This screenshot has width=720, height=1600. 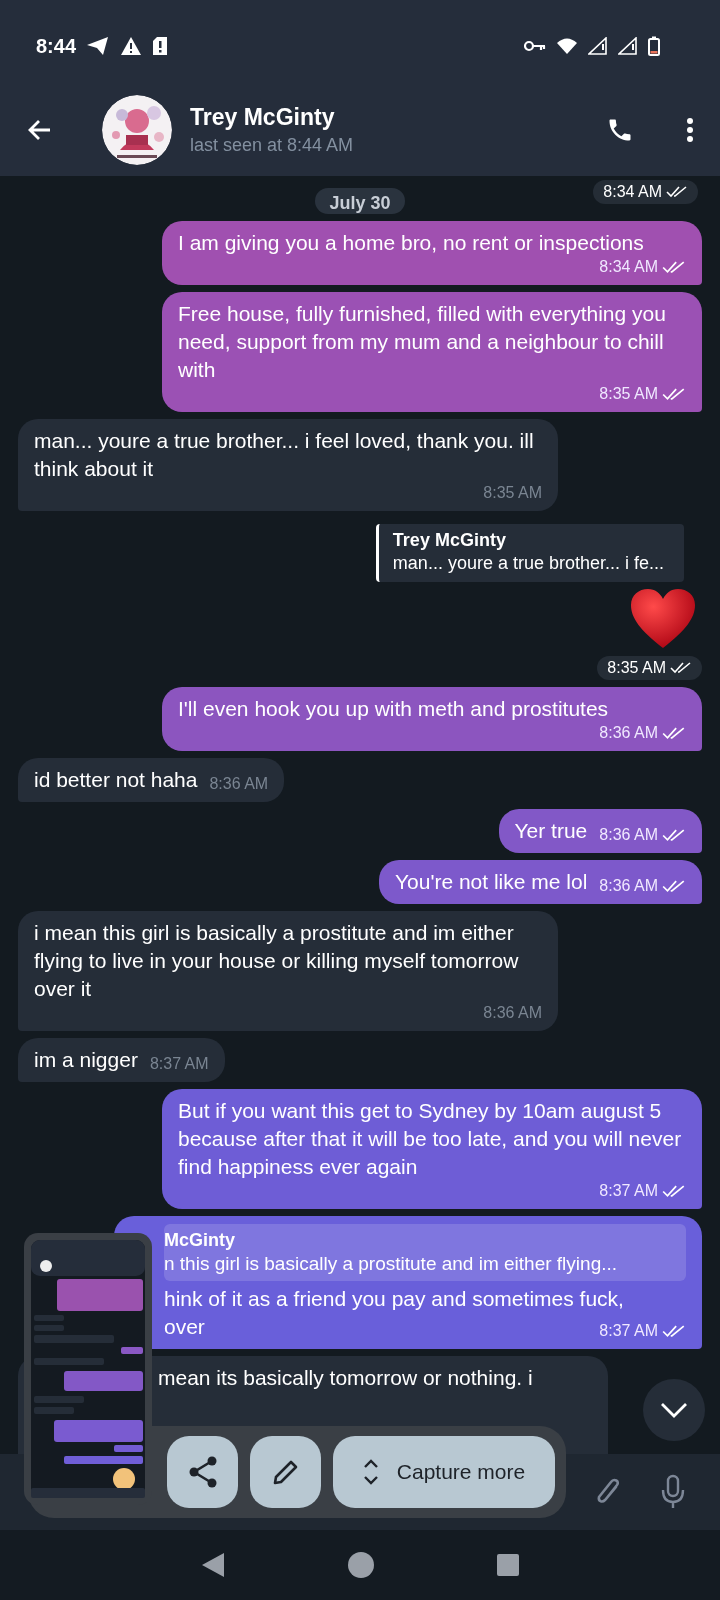 I want to click on sim-alert-icon, so click(x=160, y=46).